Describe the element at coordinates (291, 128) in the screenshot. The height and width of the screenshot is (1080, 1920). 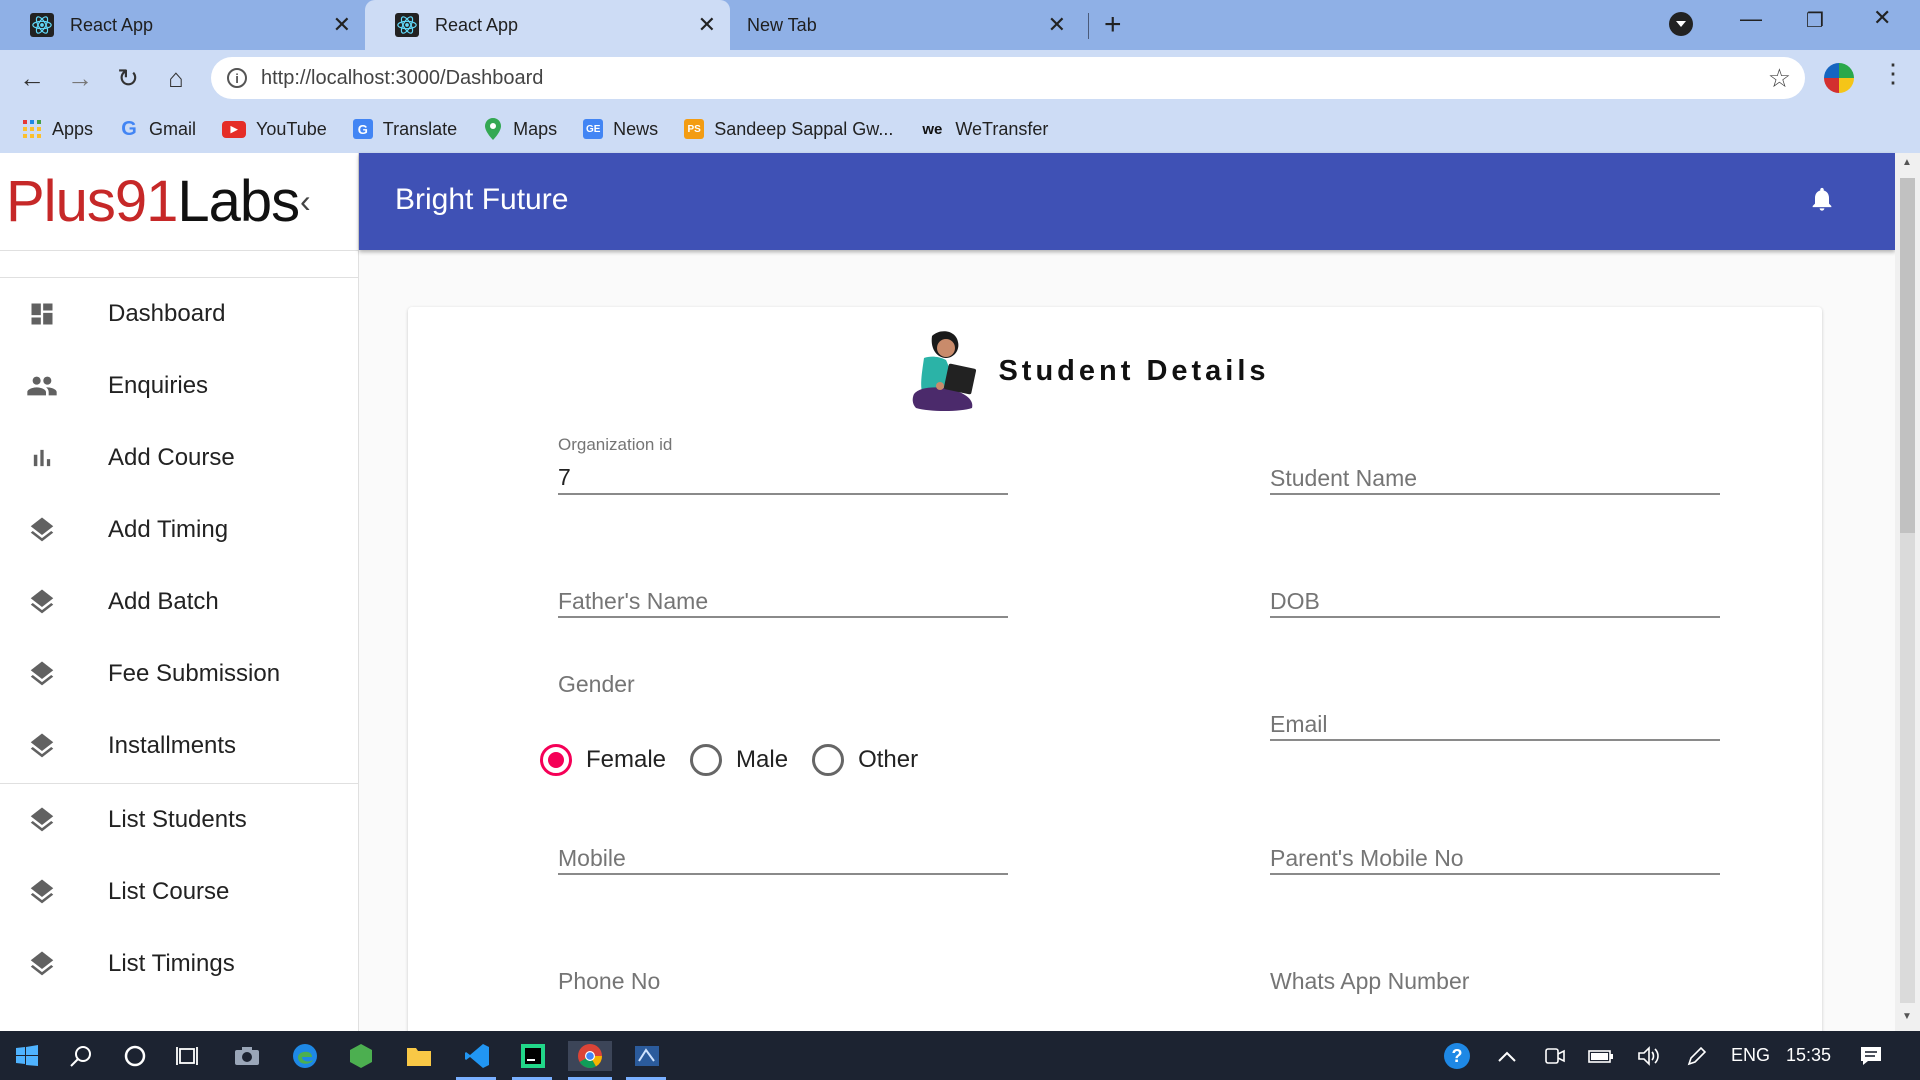
I see `bookmark-label: YouTube` at that location.